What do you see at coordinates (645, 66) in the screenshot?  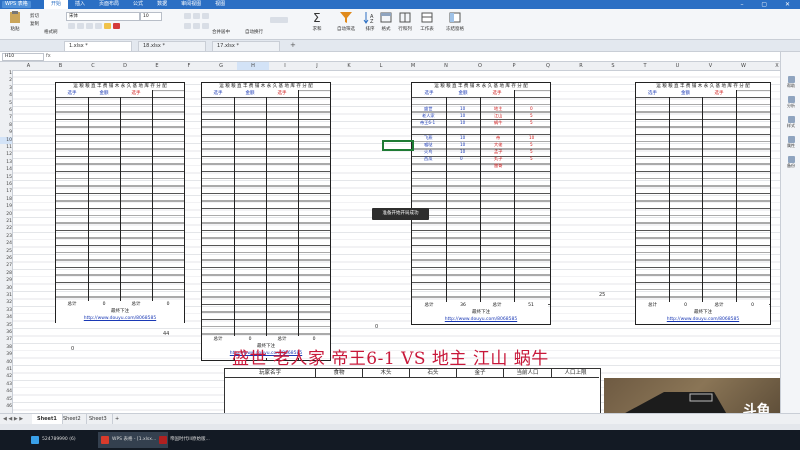 I see `column-header-t: T` at bounding box center [645, 66].